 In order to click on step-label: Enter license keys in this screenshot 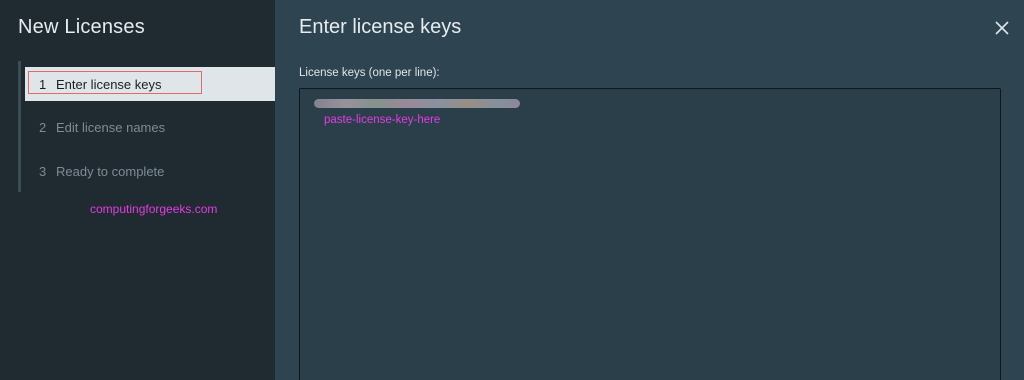, I will do `click(109, 84)`.